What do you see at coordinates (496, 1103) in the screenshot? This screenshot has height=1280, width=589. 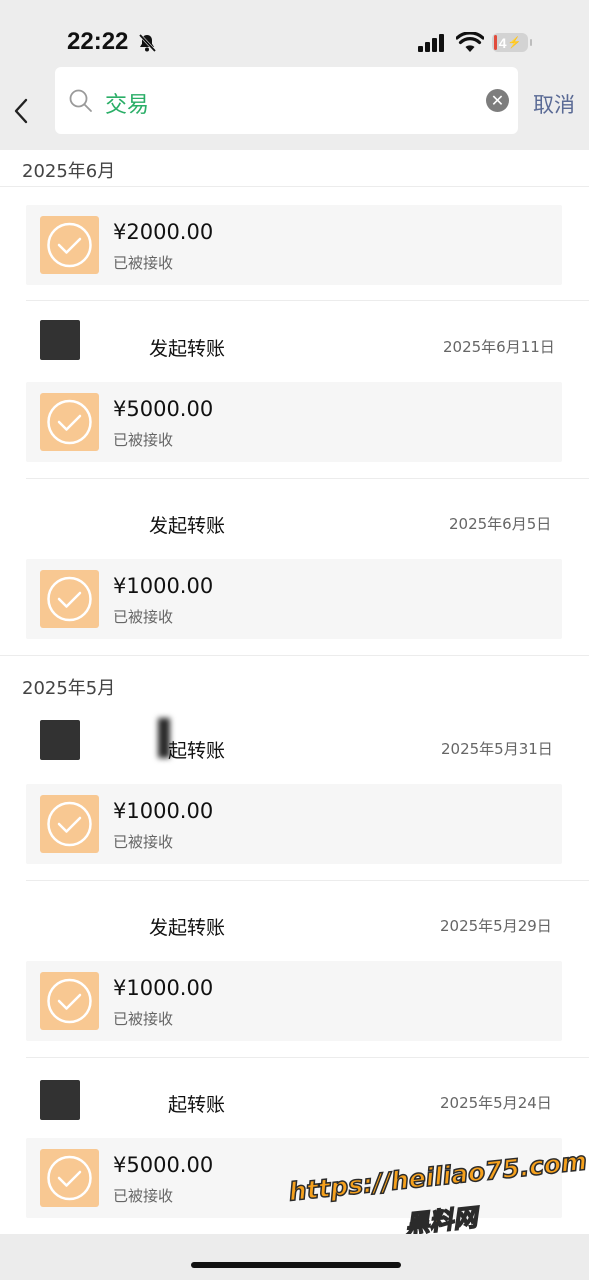 I see `transfer-date: 2025年5月24日` at bounding box center [496, 1103].